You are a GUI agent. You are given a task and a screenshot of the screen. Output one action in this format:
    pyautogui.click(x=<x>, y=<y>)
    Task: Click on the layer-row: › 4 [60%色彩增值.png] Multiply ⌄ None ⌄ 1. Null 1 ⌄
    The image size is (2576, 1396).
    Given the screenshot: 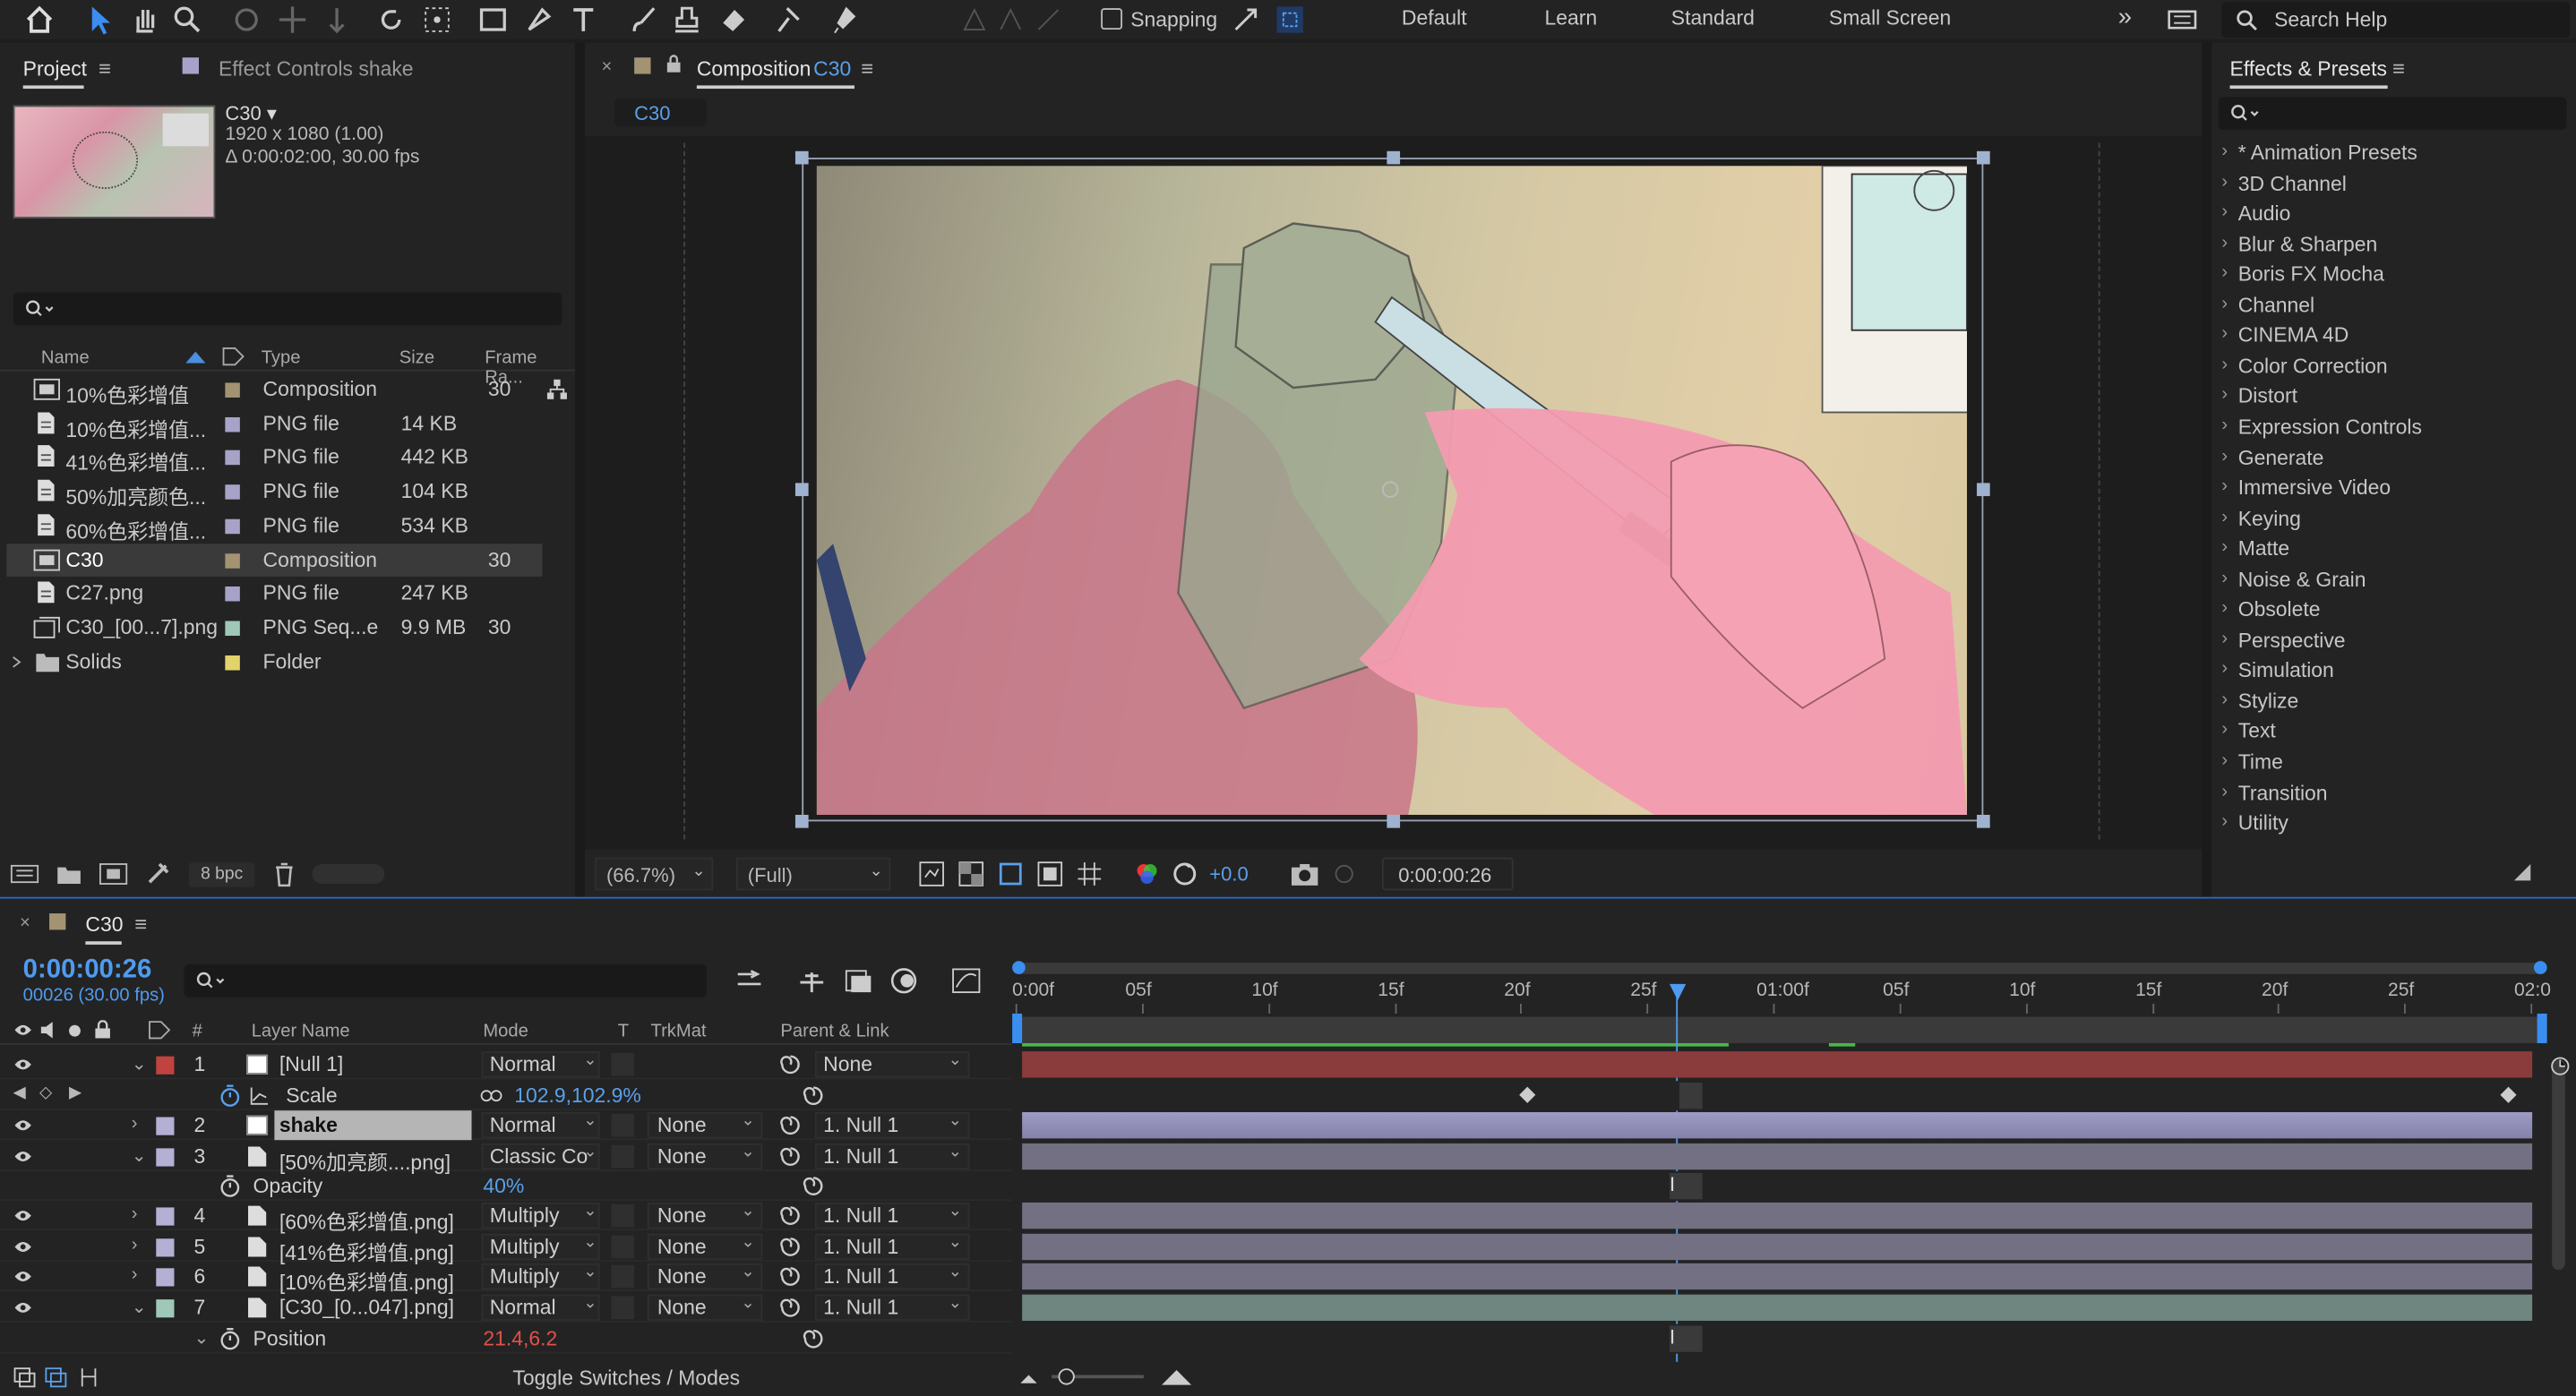 What is the action you would take?
    pyautogui.click(x=1266, y=1217)
    